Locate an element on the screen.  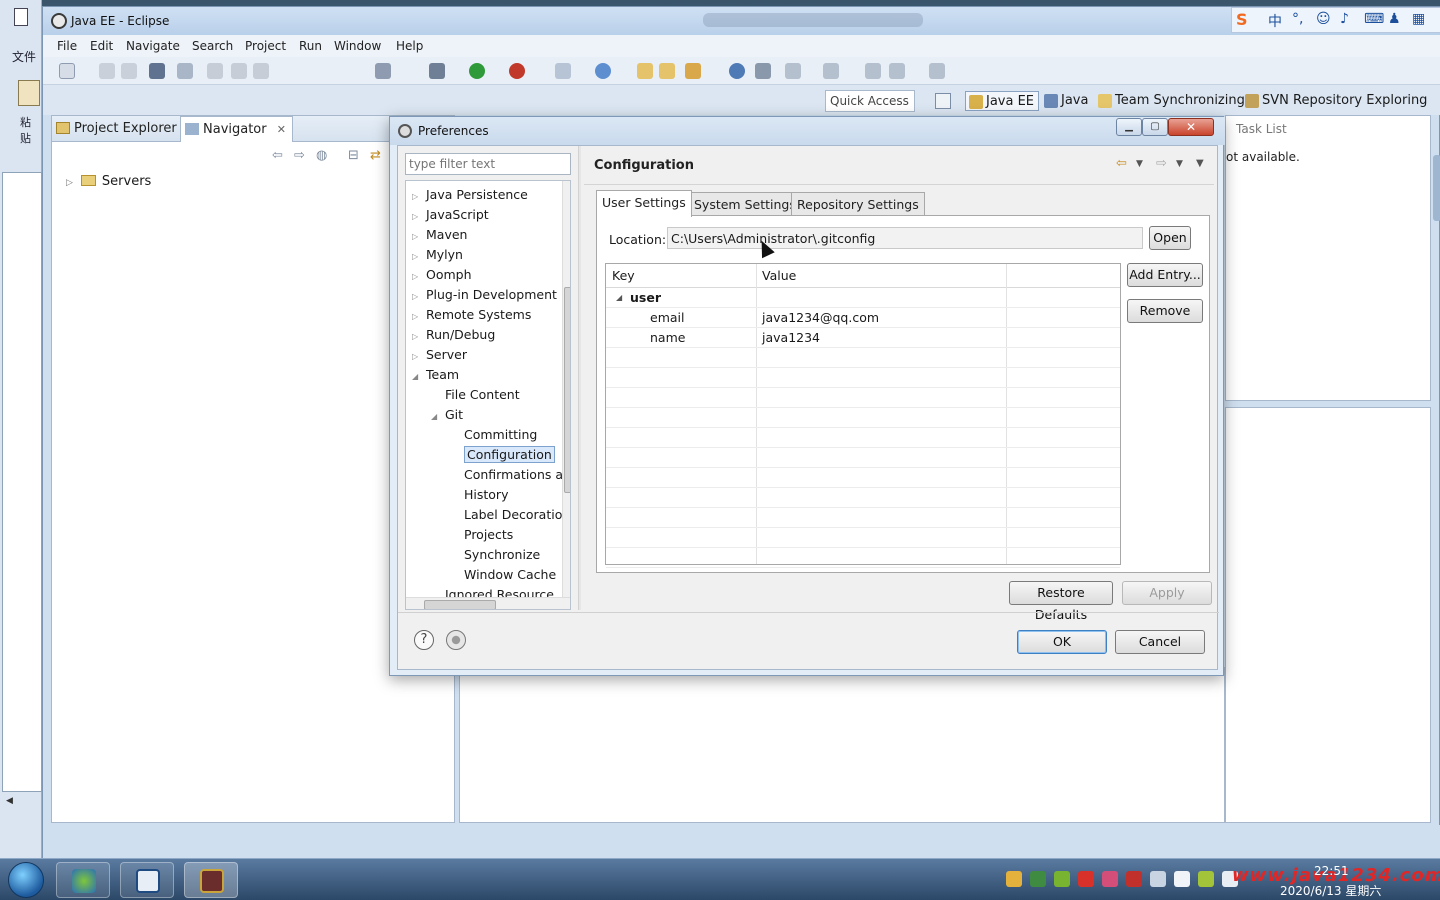
column-header-value: Value is located at coordinates (779, 275).